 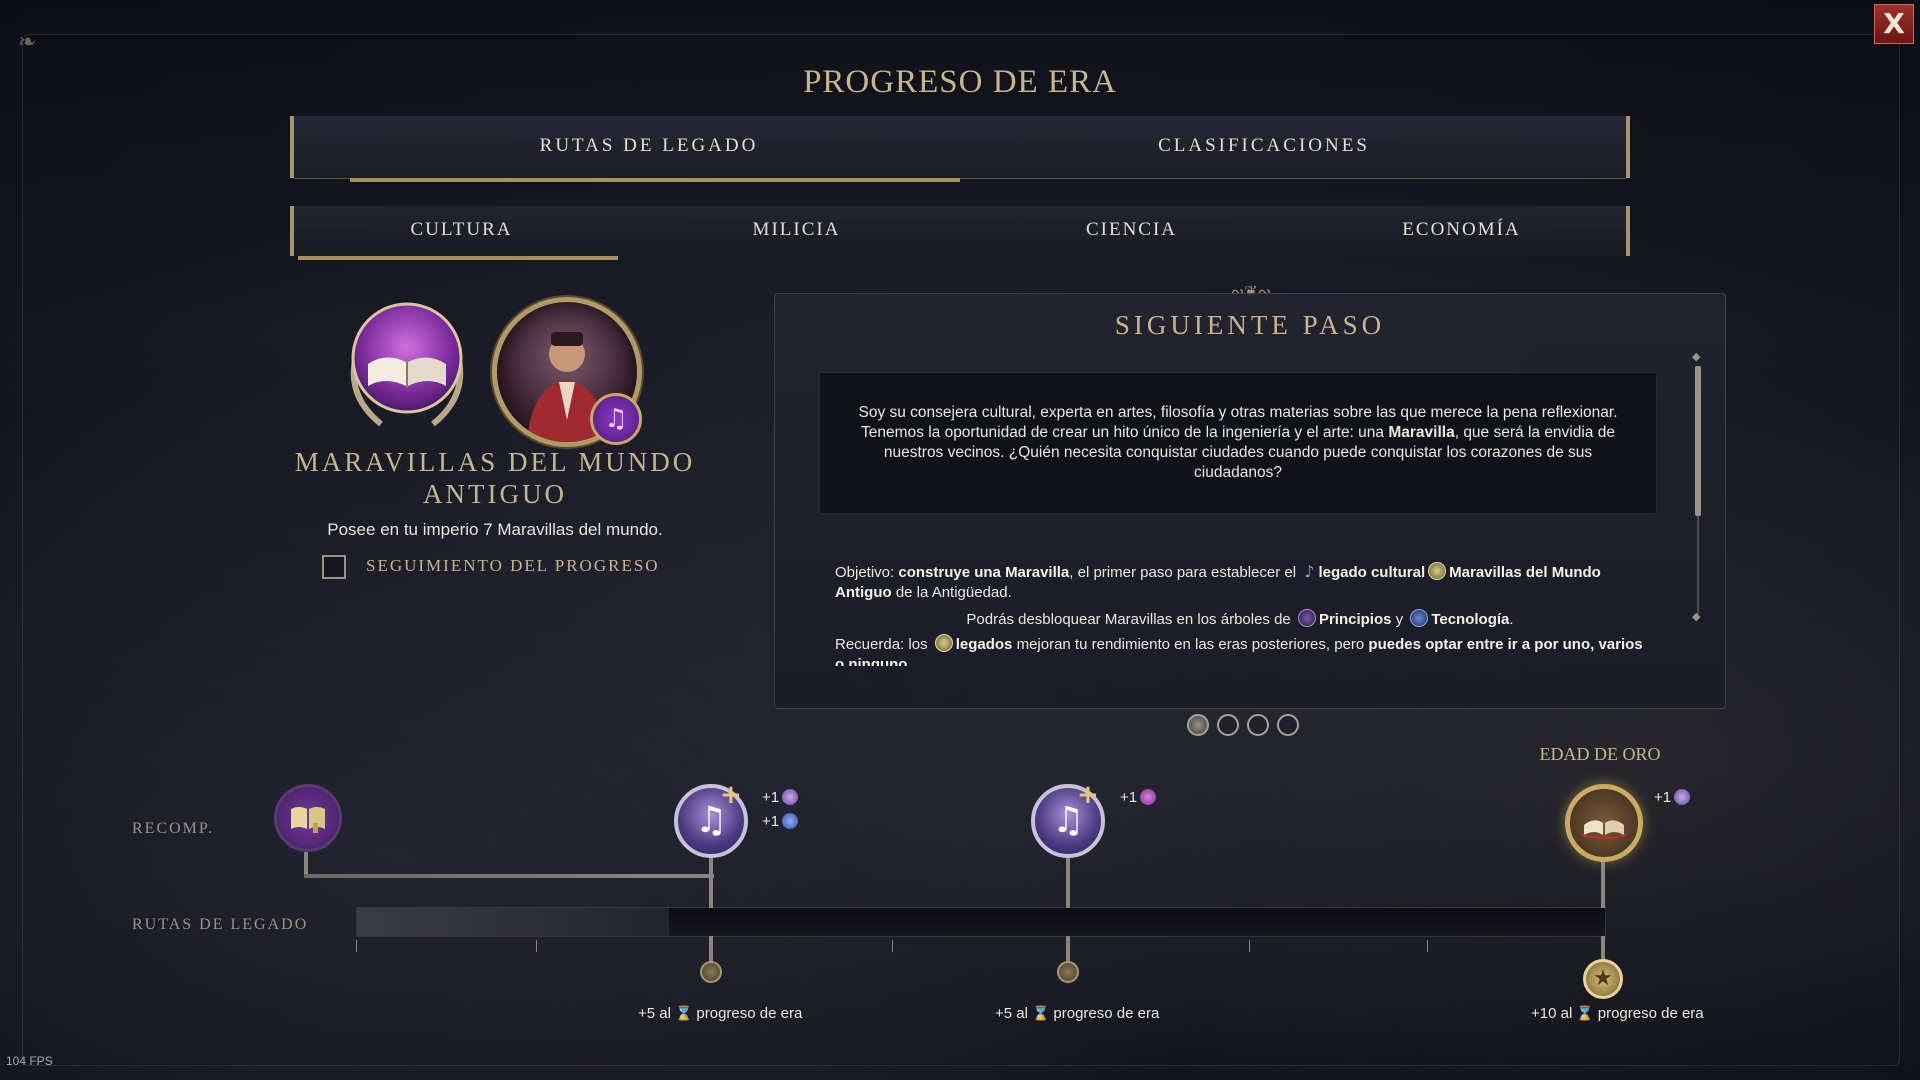 I want to click on track-progress-label: SEGUIMIENTO DEL PROGRESO, so click(x=513, y=566).